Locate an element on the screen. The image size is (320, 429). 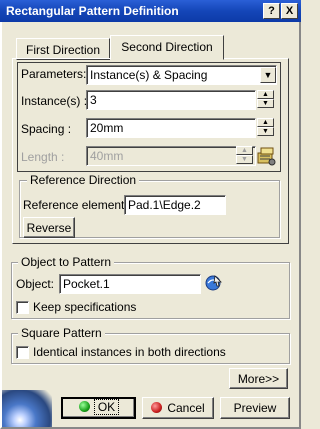
tab-second-direction-label: Second Direction is located at coordinates (167, 47).